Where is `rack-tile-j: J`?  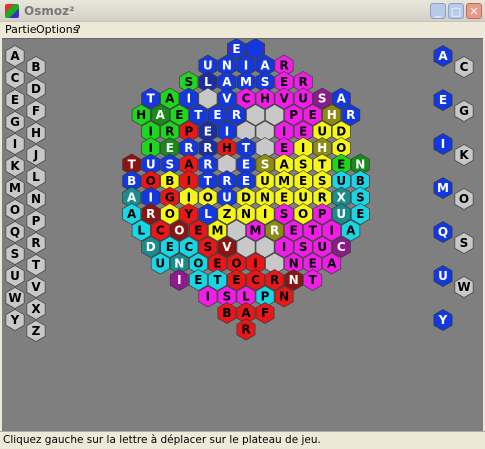 rack-tile-j: J is located at coordinates (36, 155).